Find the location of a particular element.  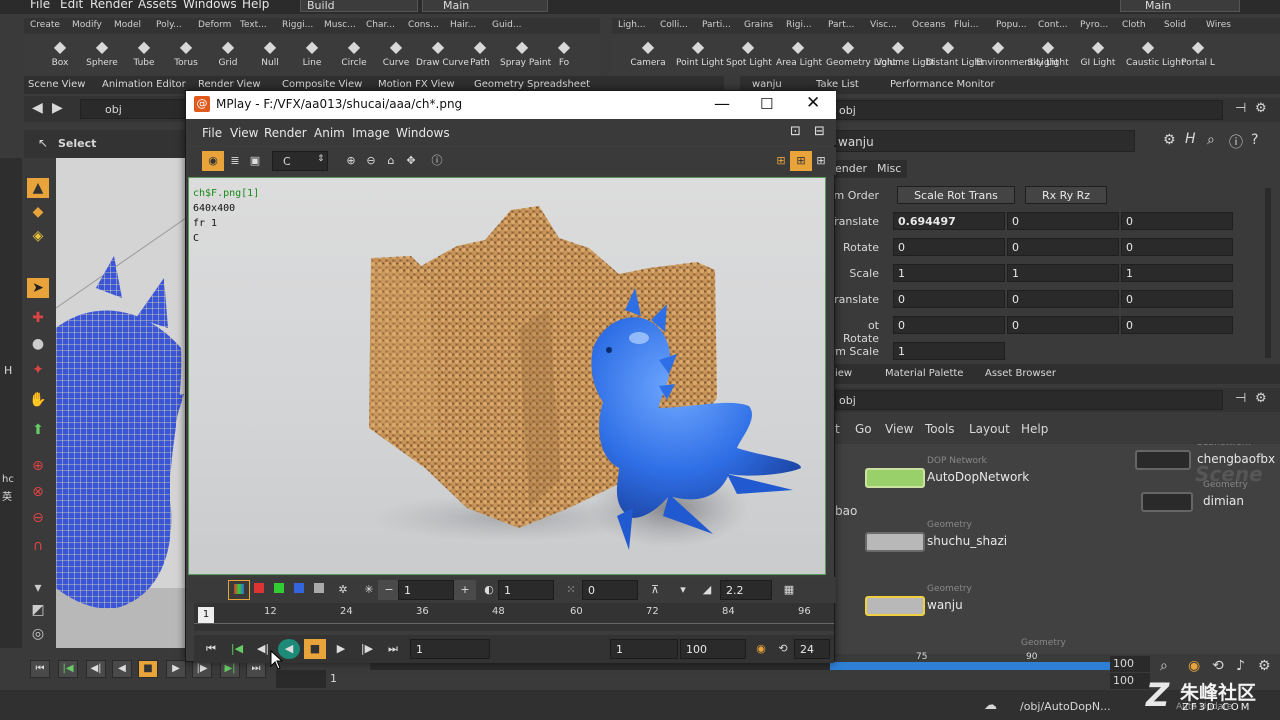

network-path-field: obj is located at coordinates (1029, 400).